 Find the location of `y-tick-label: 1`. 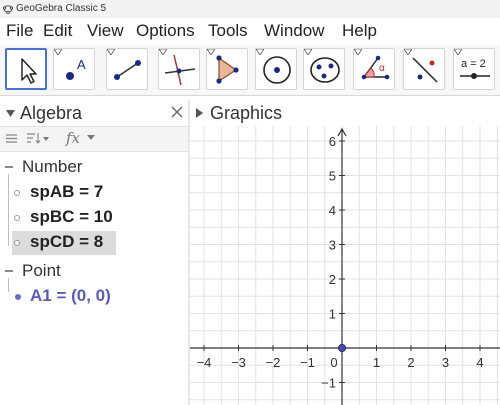

y-tick-label: 1 is located at coordinates (332, 314).